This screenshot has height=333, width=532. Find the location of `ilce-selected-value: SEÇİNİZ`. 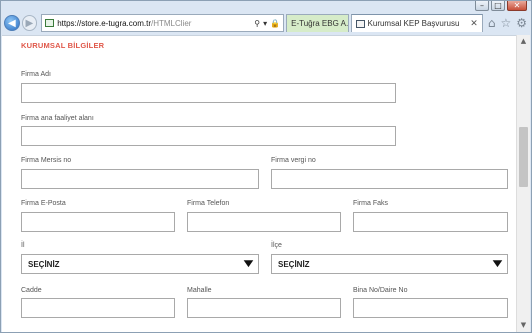

ilce-selected-value: SEÇİNİZ is located at coordinates (294, 264).